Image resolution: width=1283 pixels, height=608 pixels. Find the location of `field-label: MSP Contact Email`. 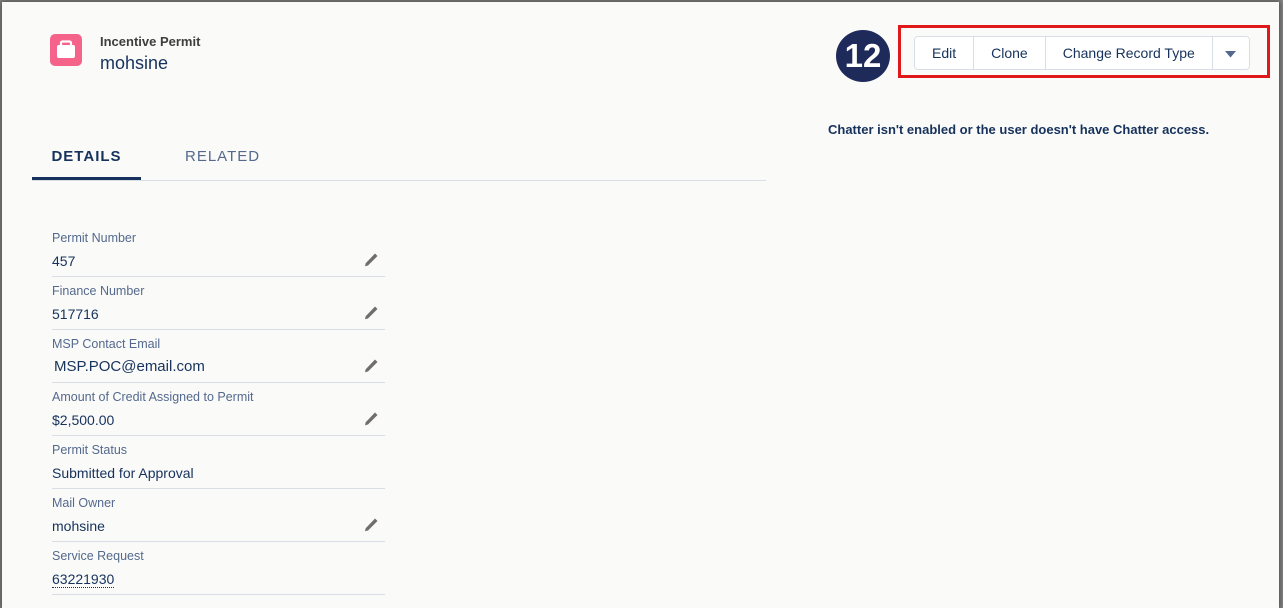

field-label: MSP Contact Email is located at coordinates (106, 344).